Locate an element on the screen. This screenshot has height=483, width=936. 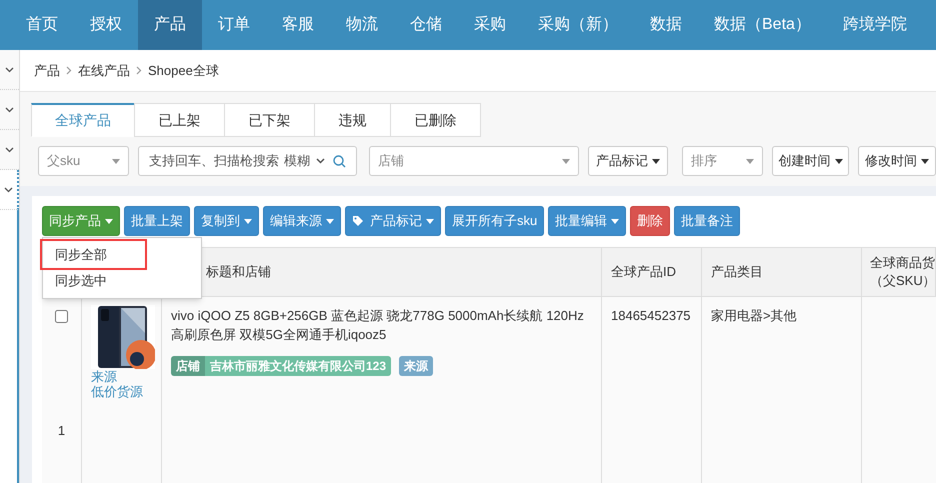
tab: 违规 is located at coordinates (352, 120).